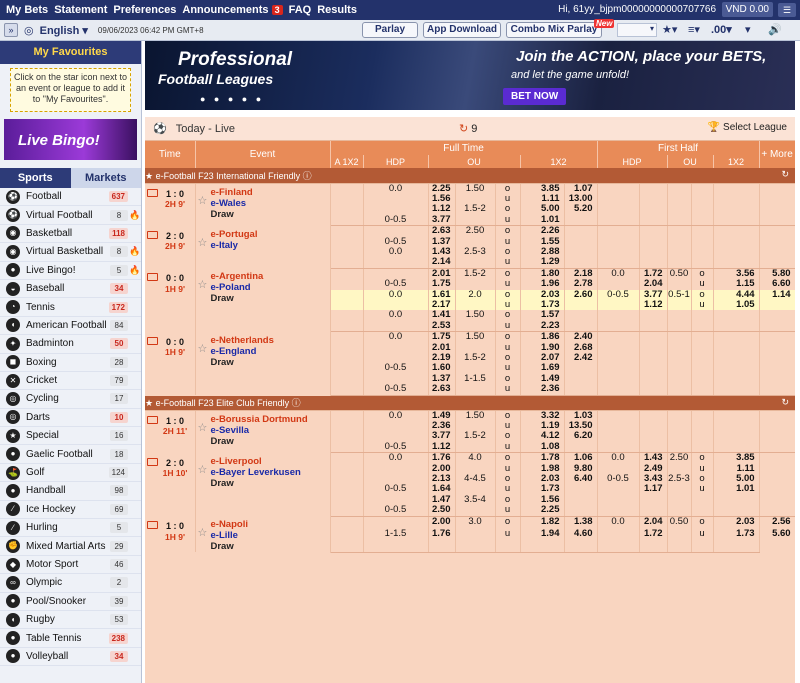  Describe the element at coordinates (777, 284) in the screenshot. I see `fh-1x2-odds: 6.60` at that location.